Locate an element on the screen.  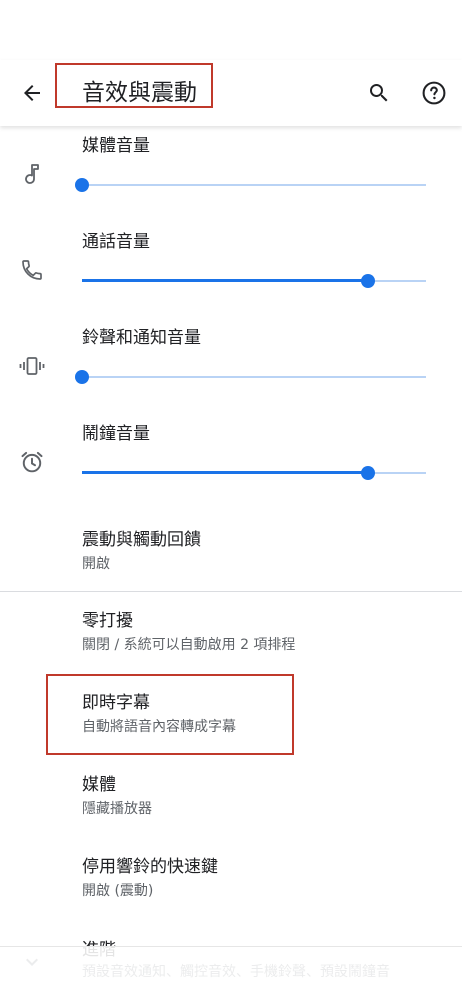
alarm-volume-slider is located at coordinates (254, 473).